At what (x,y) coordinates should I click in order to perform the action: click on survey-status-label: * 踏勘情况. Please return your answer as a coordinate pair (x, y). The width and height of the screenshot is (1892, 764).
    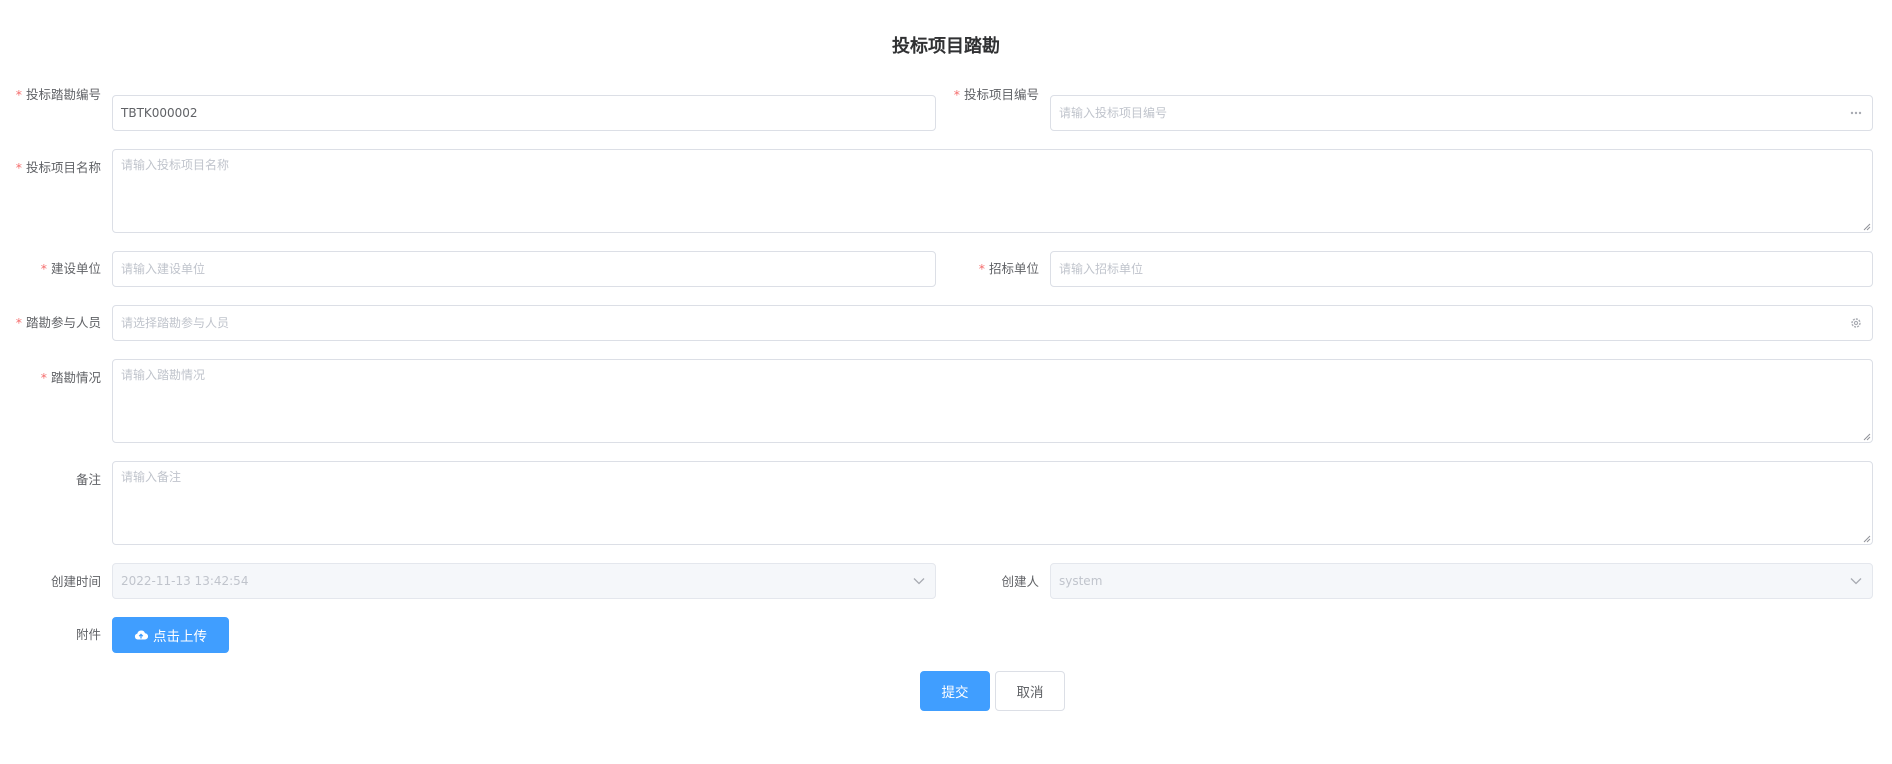
    Looking at the image, I should click on (70, 377).